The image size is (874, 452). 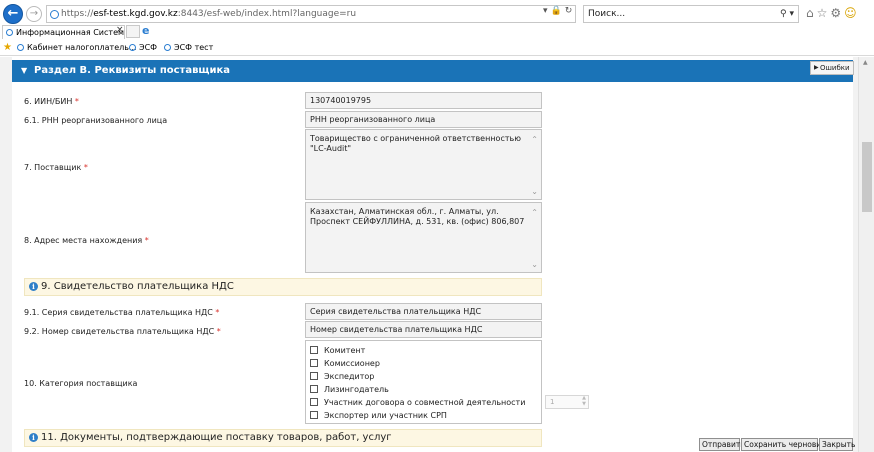 I want to click on rnn-field: РНН реорганизованного лица, so click(x=423, y=119).